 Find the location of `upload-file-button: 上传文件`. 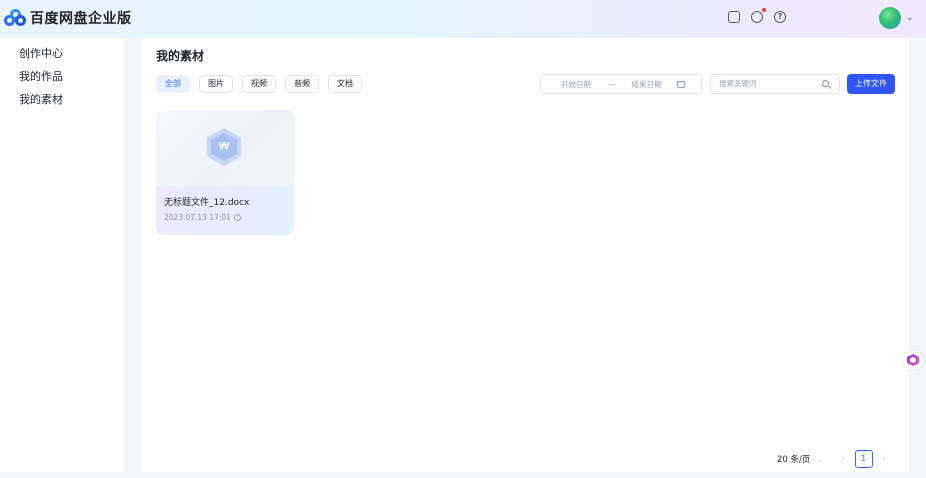

upload-file-button: 上传文件 is located at coordinates (871, 84).